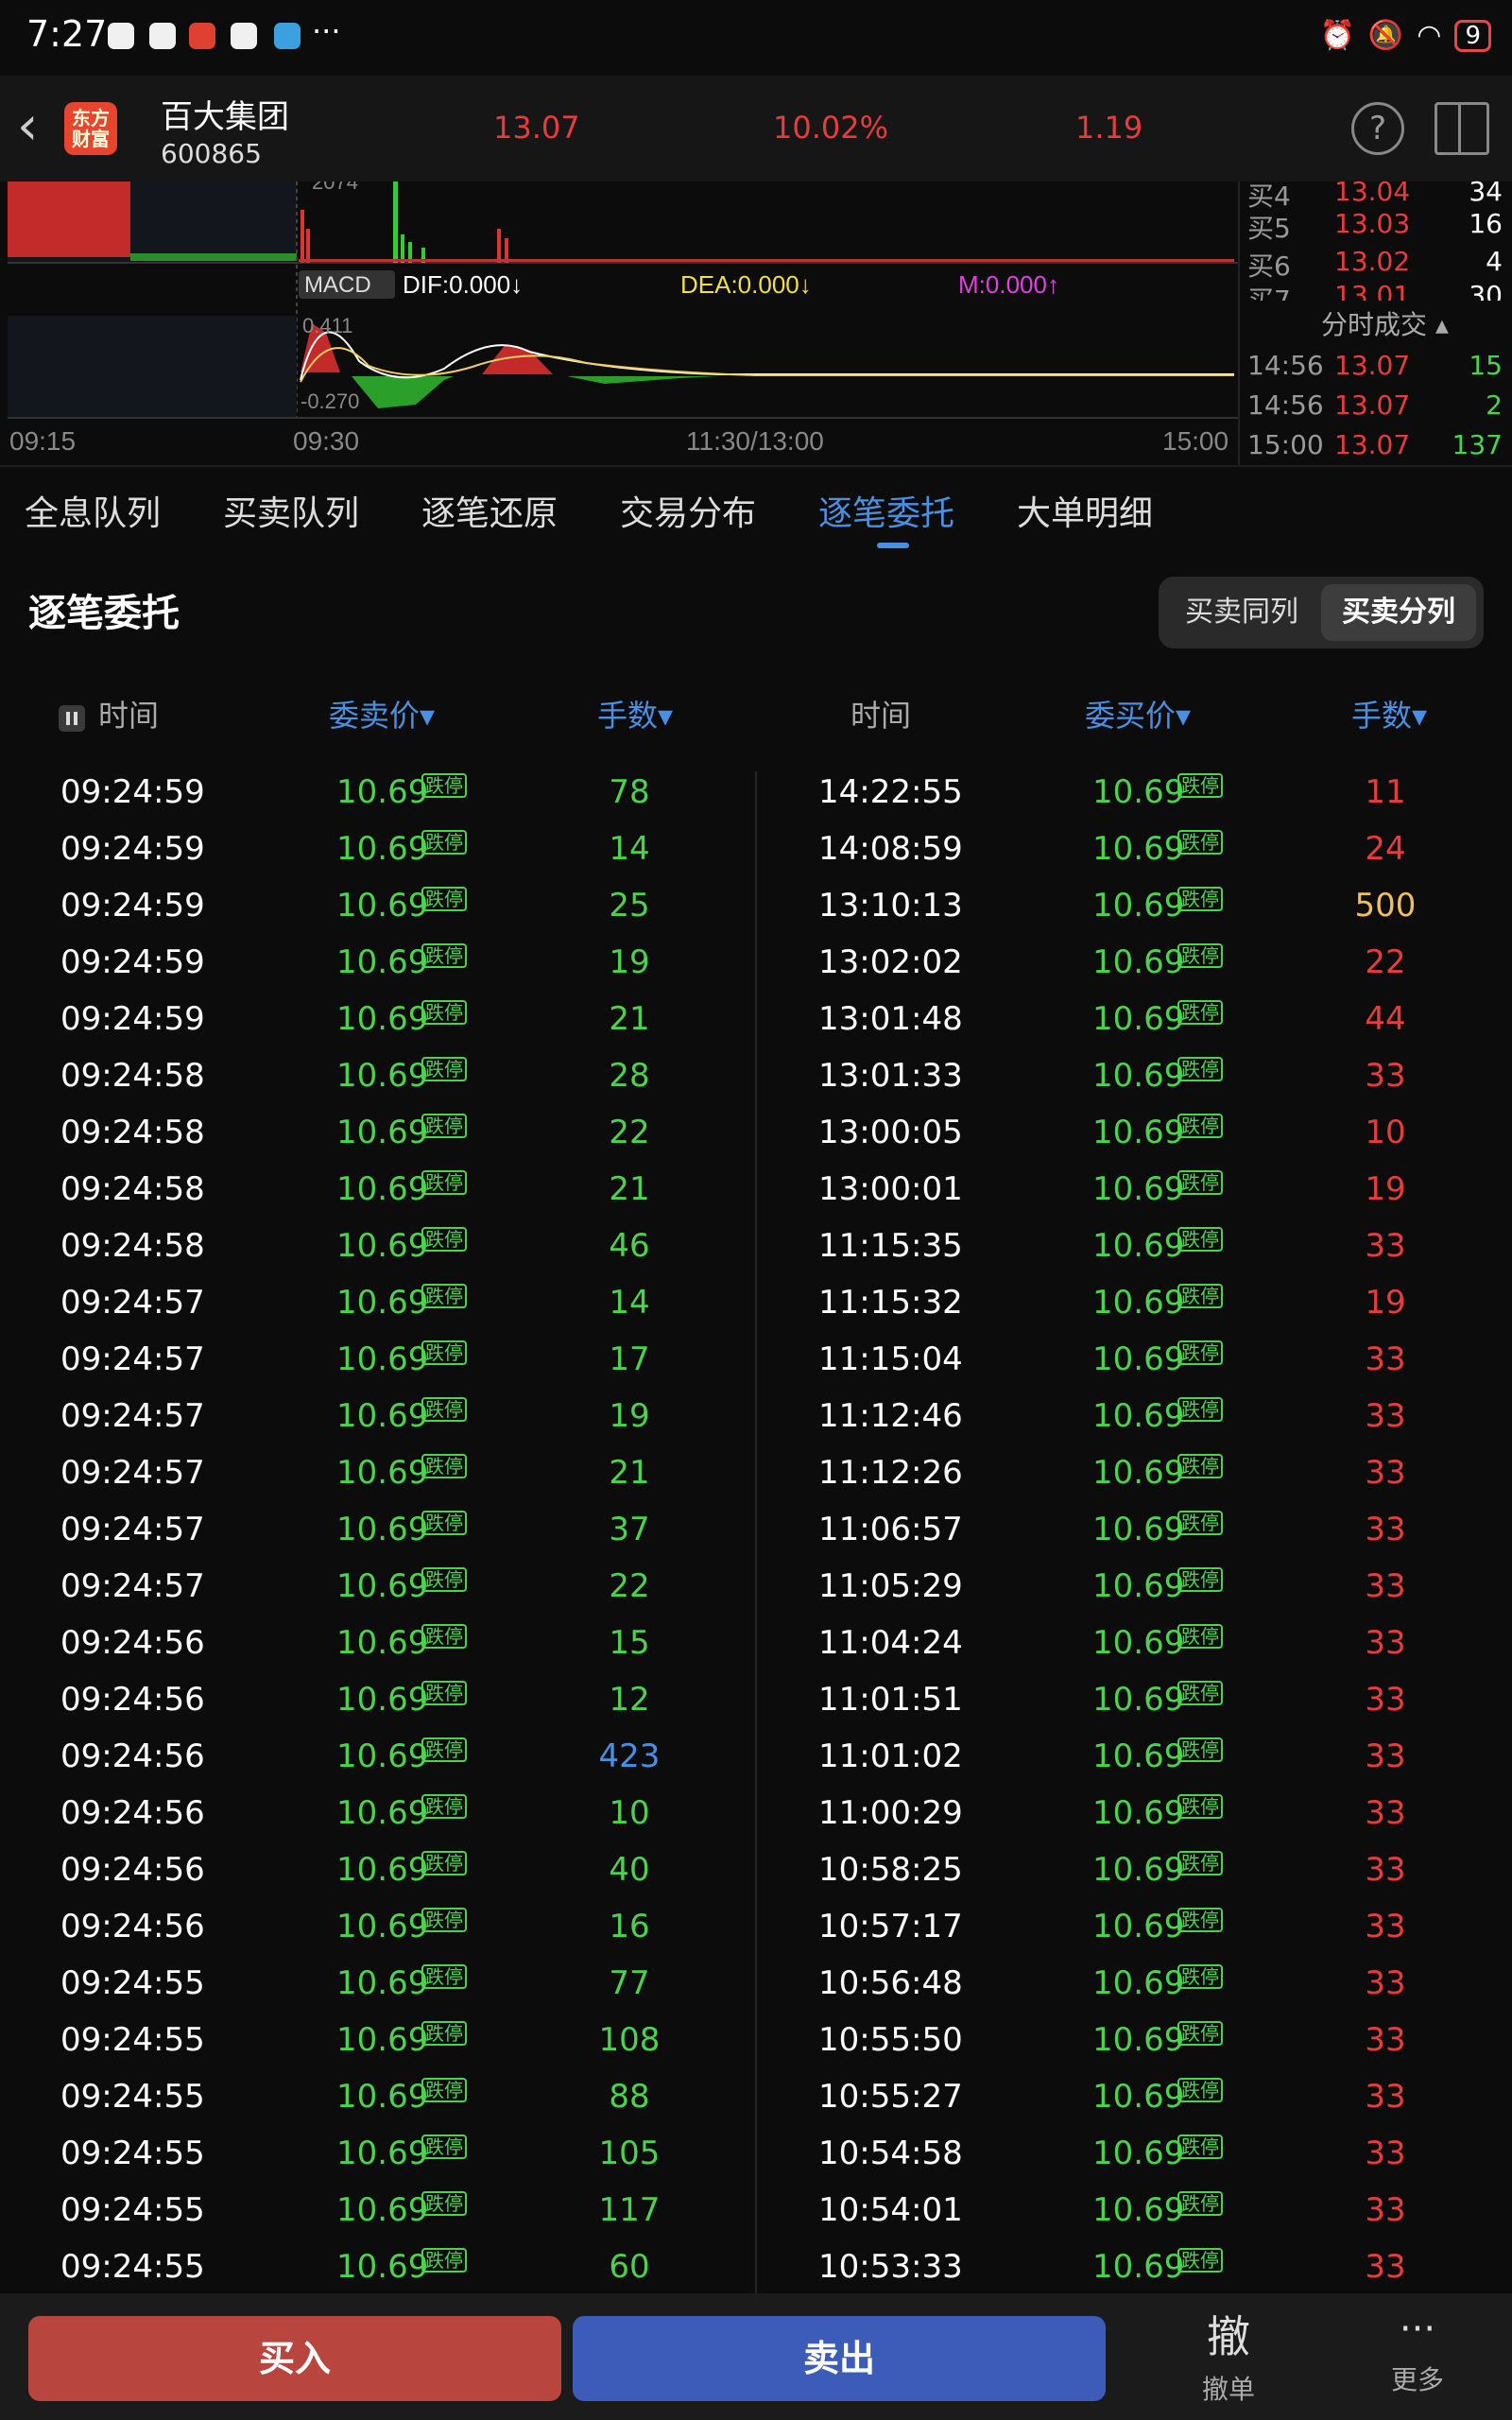 This screenshot has width=1512, height=2420. What do you see at coordinates (1472, 35) in the screenshot?
I see `battery-icon: 9` at bounding box center [1472, 35].